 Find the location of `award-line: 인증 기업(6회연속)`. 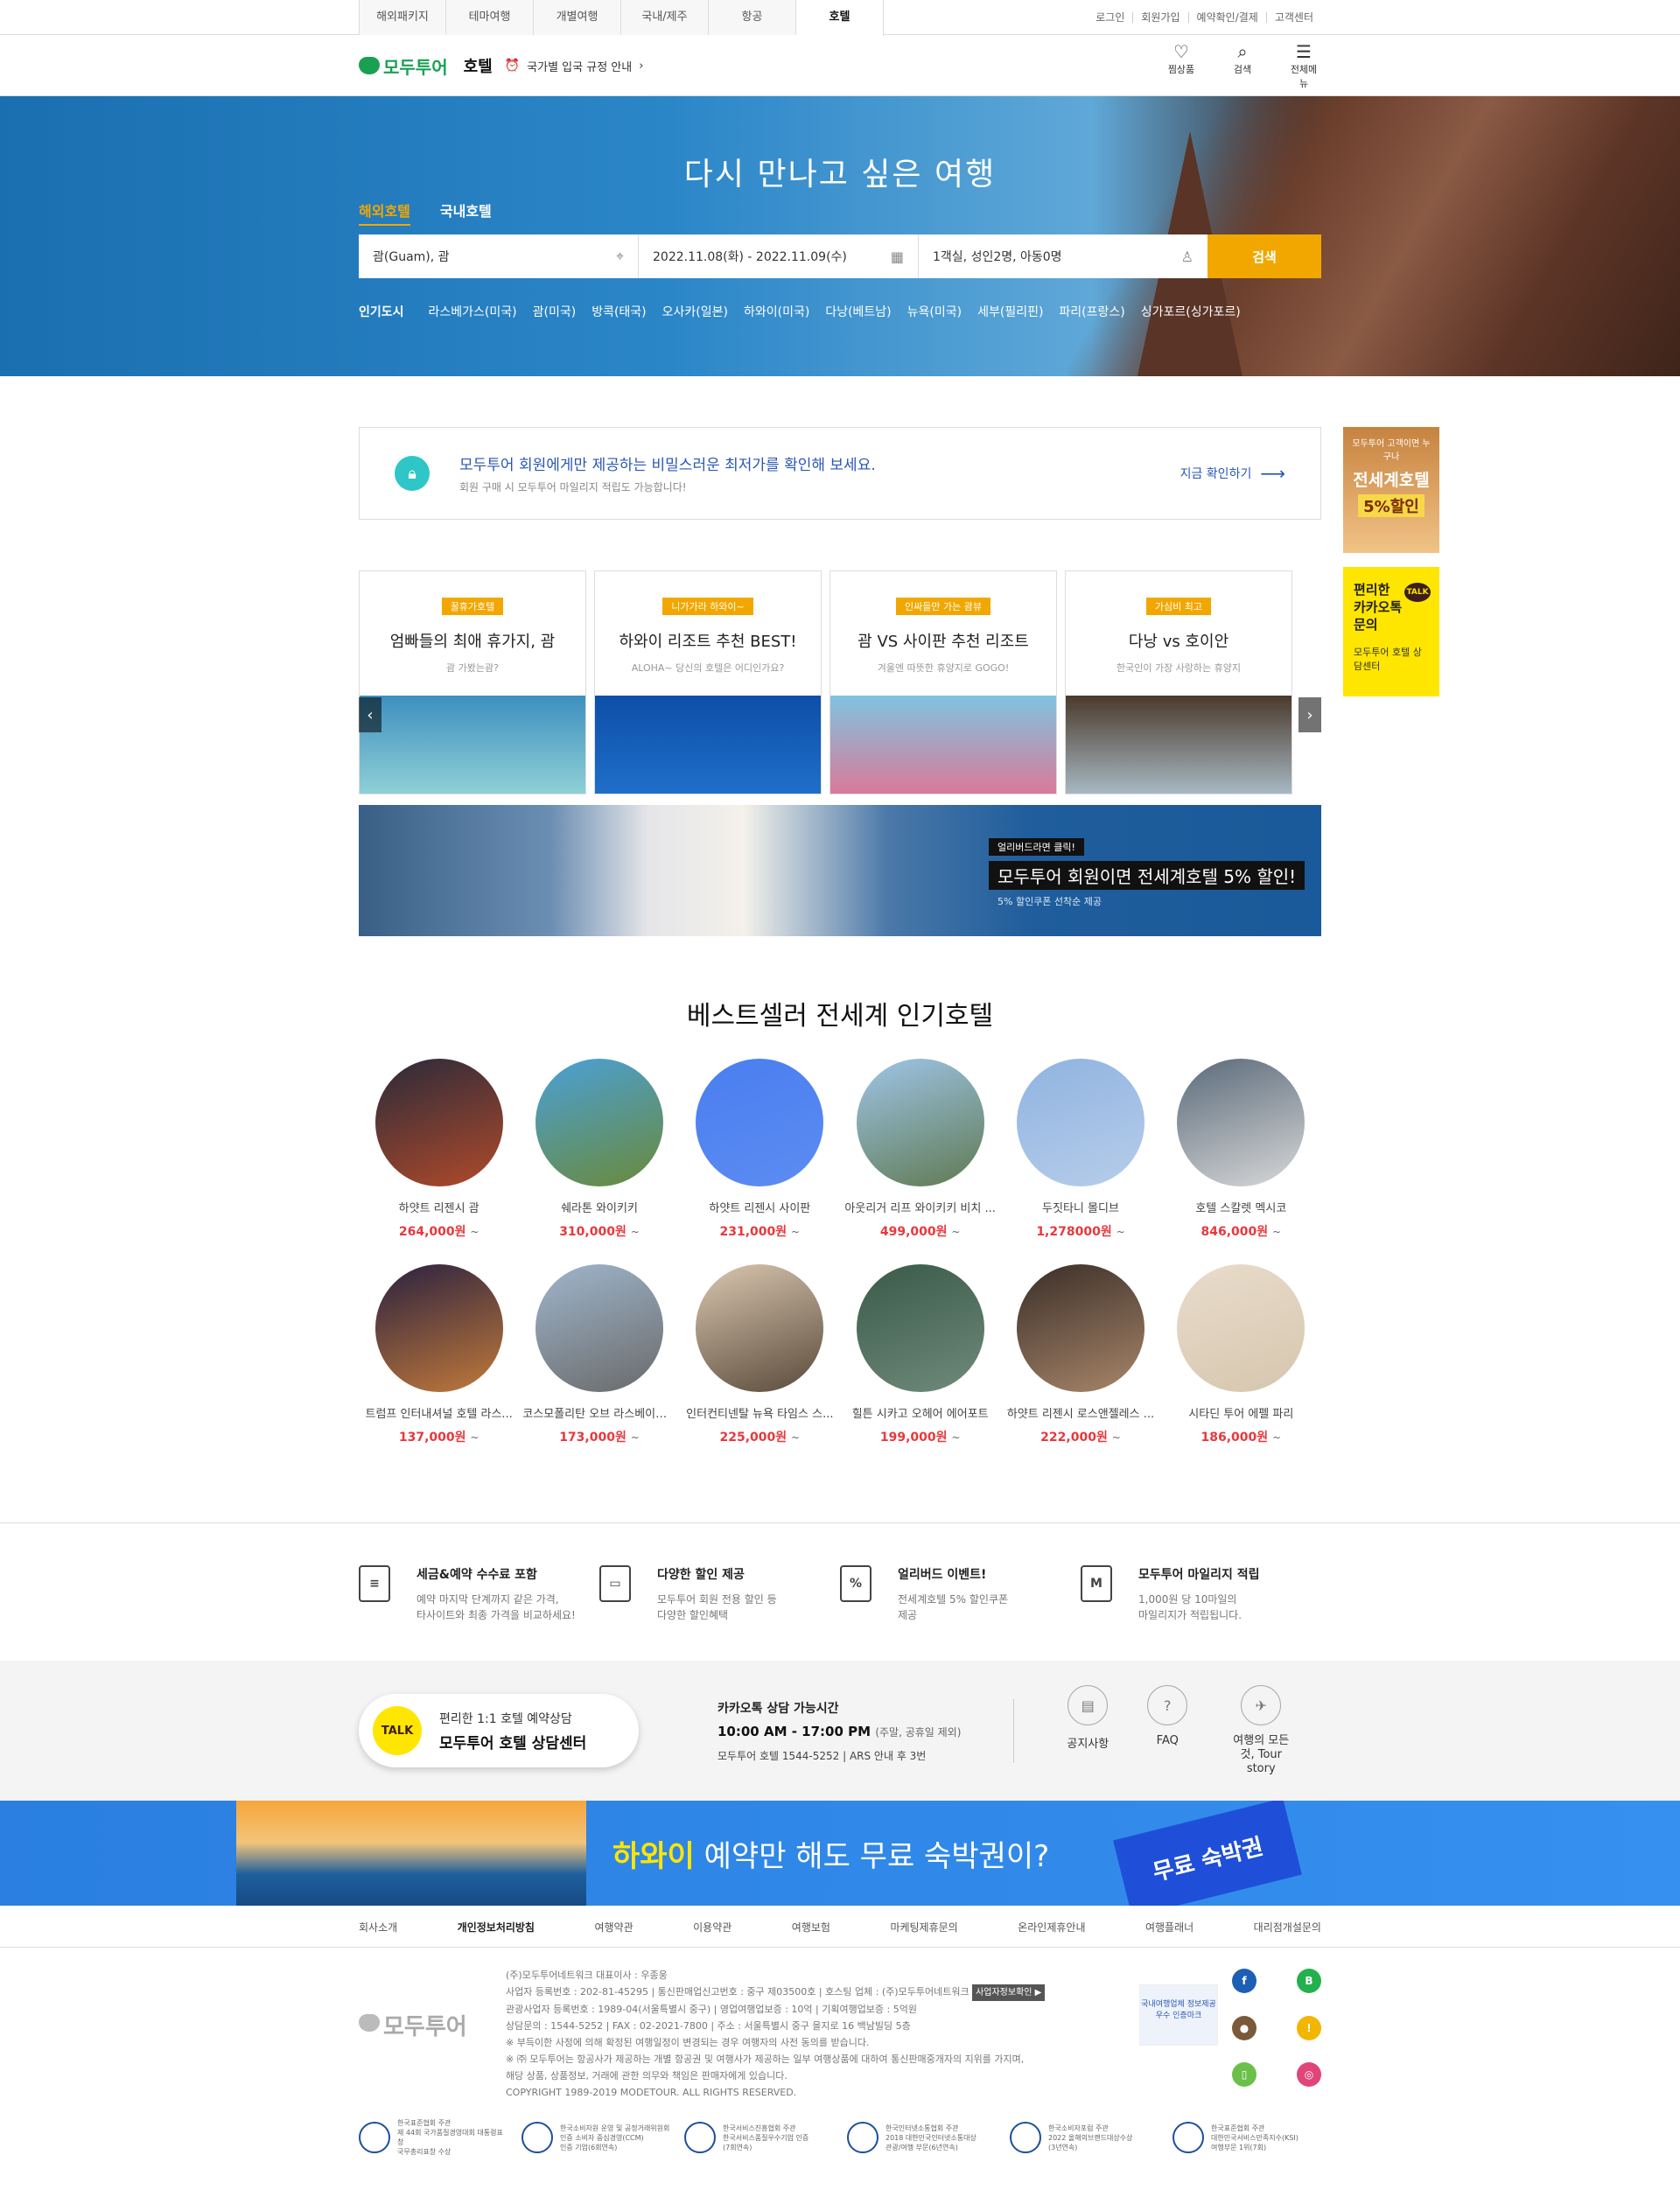

award-line: 인증 기업(6회연속) is located at coordinates (589, 2147).